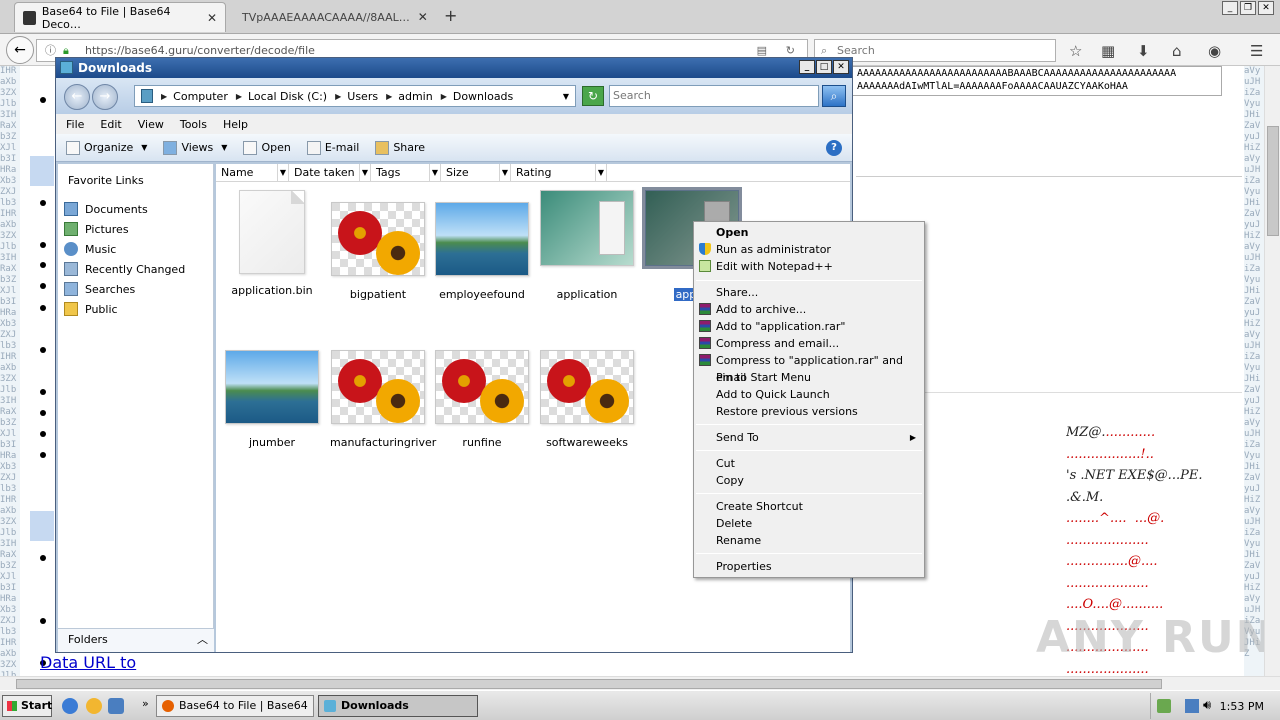 Image resolution: width=1280 pixels, height=720 pixels. Describe the element at coordinates (809, 480) in the screenshot. I see `menu-item-copy: Copy` at that location.